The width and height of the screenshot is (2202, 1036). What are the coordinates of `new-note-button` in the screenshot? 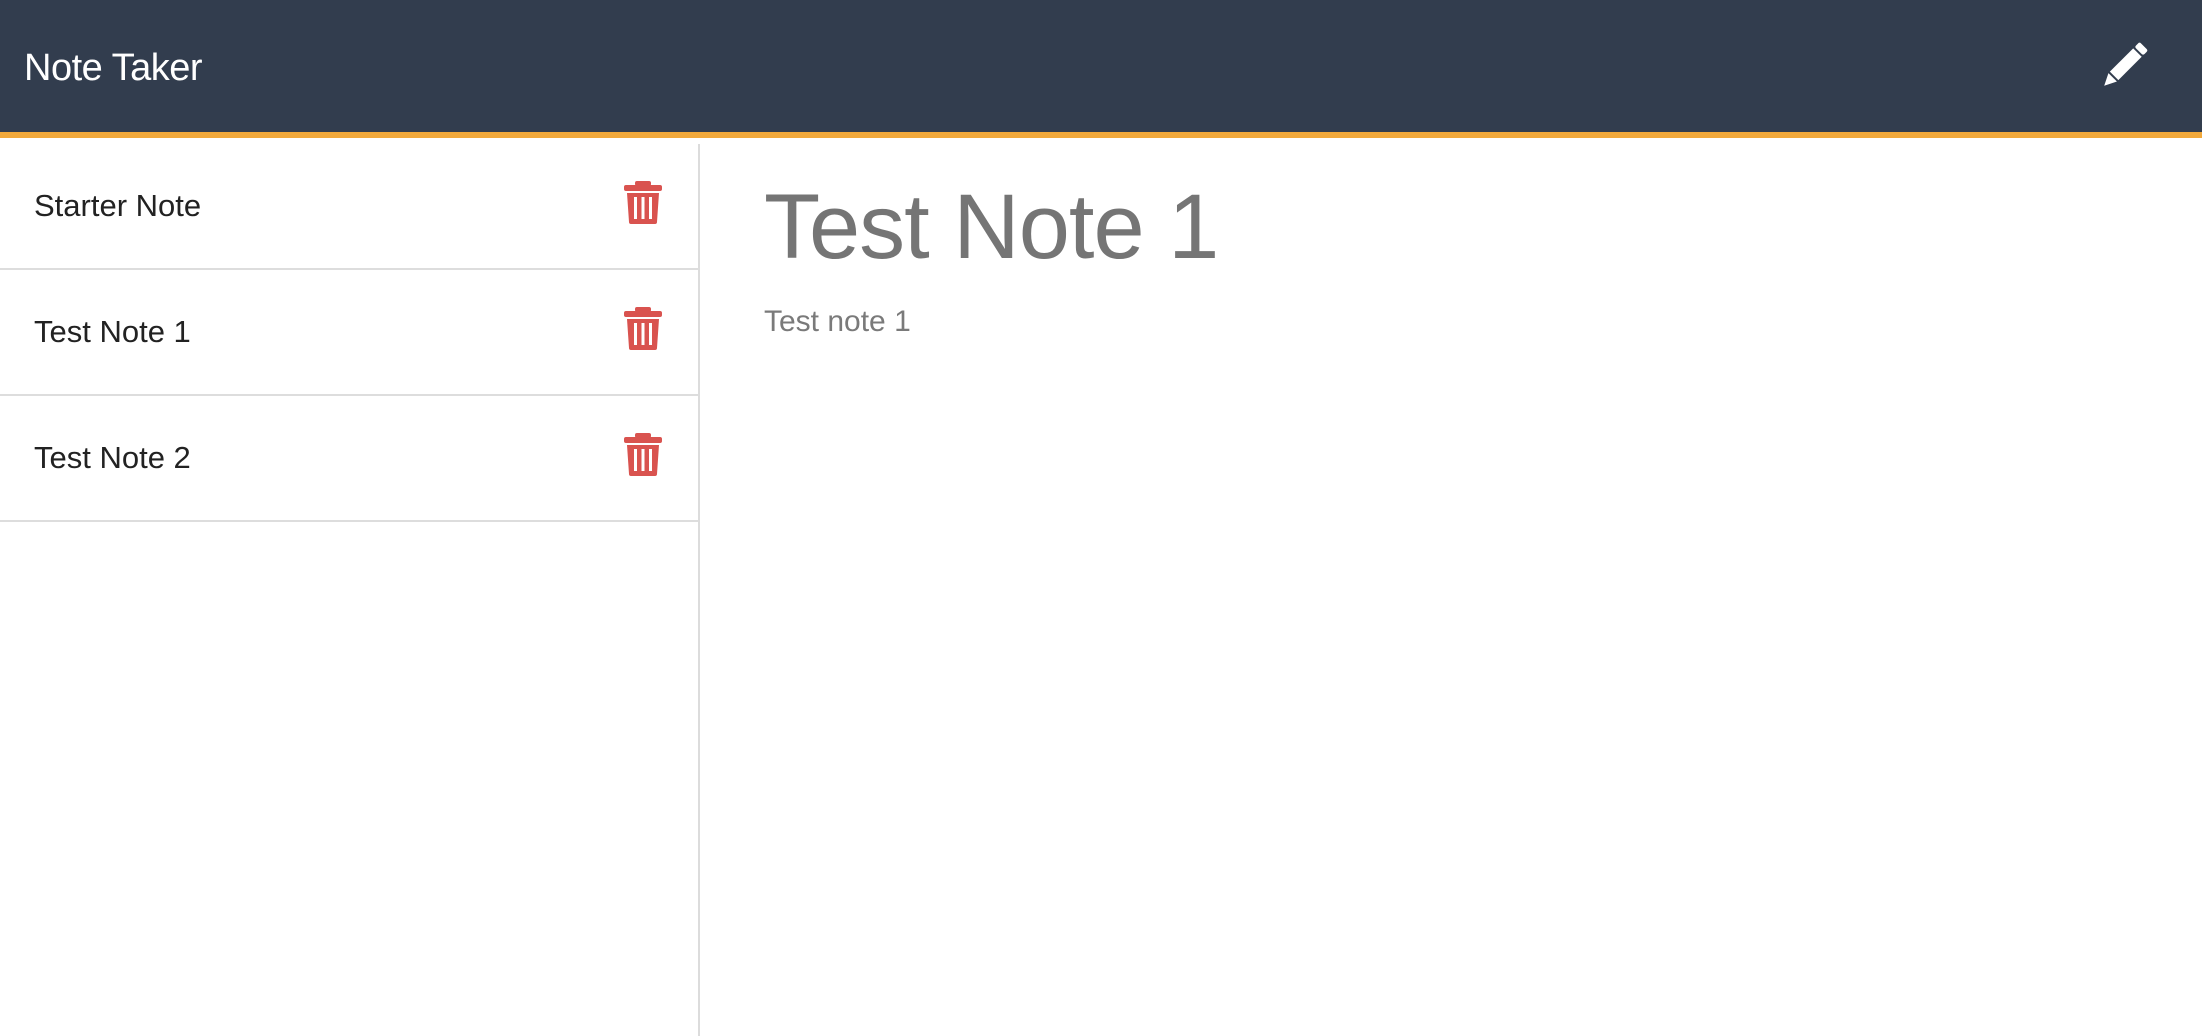 It's located at (2124, 66).